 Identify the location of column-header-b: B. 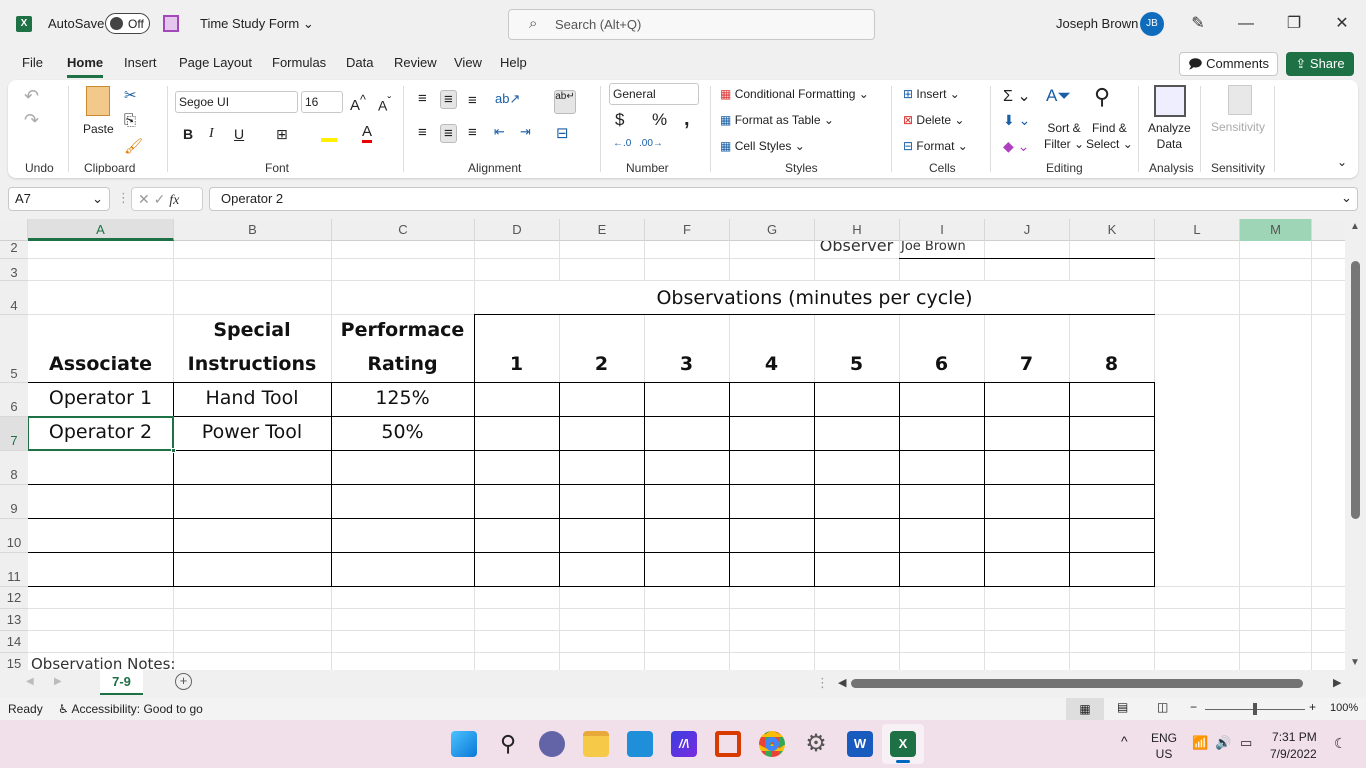
(253, 230).